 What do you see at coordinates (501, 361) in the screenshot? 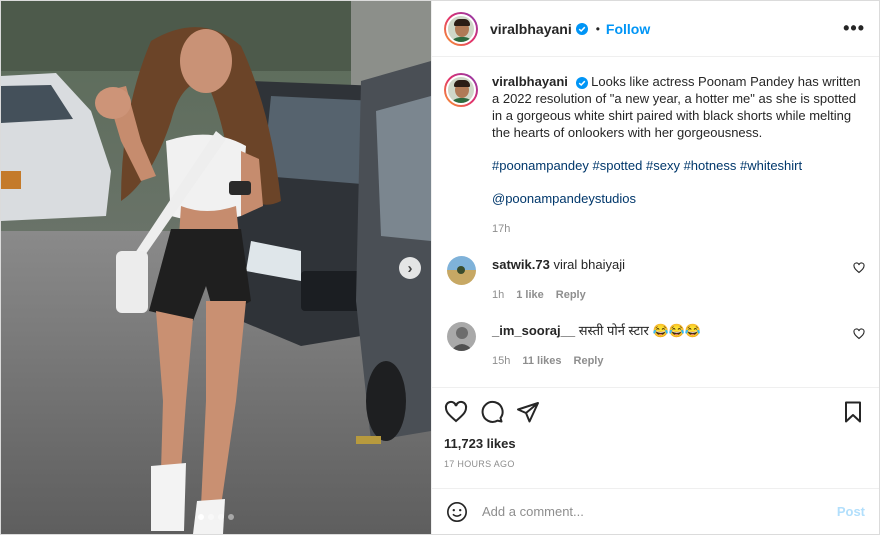
I see `comment-time: 15h` at bounding box center [501, 361].